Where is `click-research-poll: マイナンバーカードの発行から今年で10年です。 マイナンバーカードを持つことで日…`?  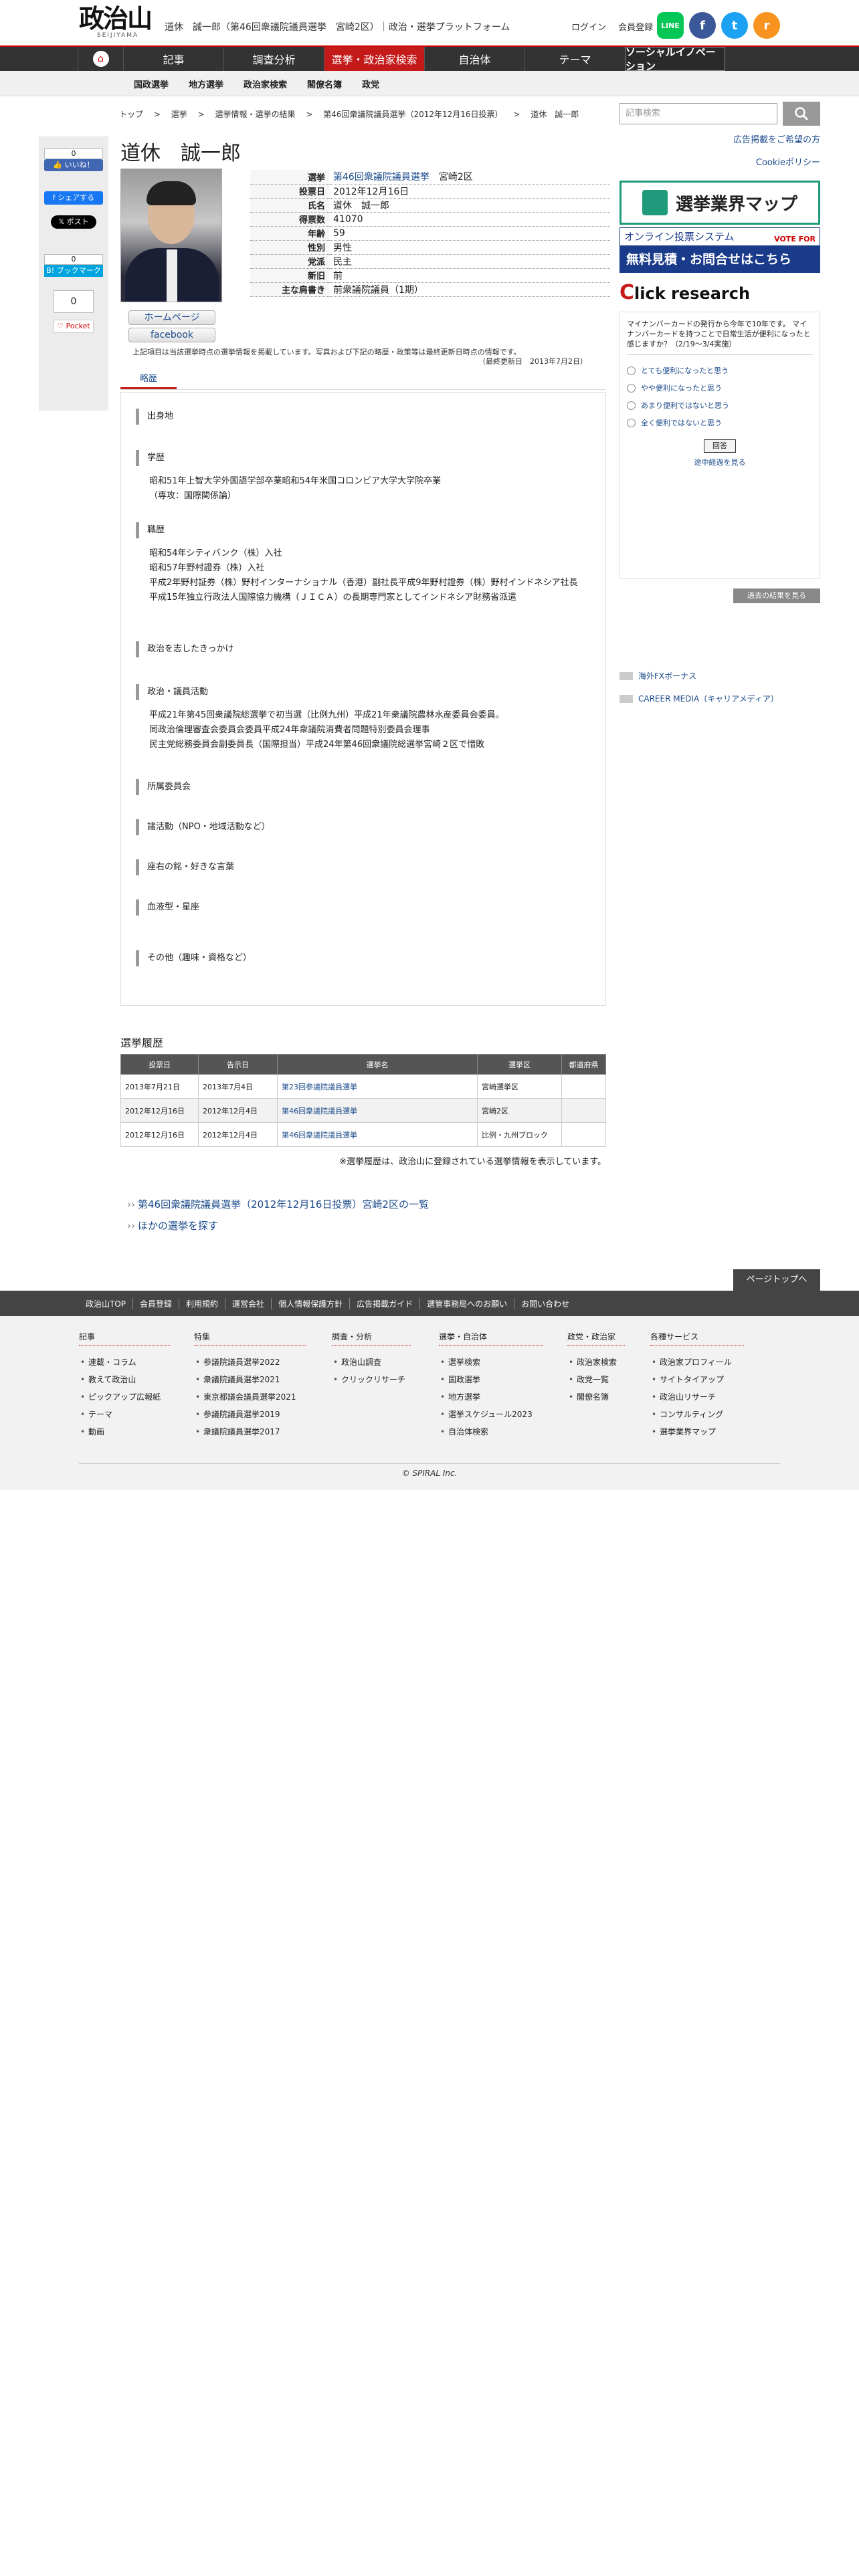
click-research-poll: マイナンバーカードの発行から今年で10年です。 マイナンバーカードを持つことで日… is located at coordinates (720, 445).